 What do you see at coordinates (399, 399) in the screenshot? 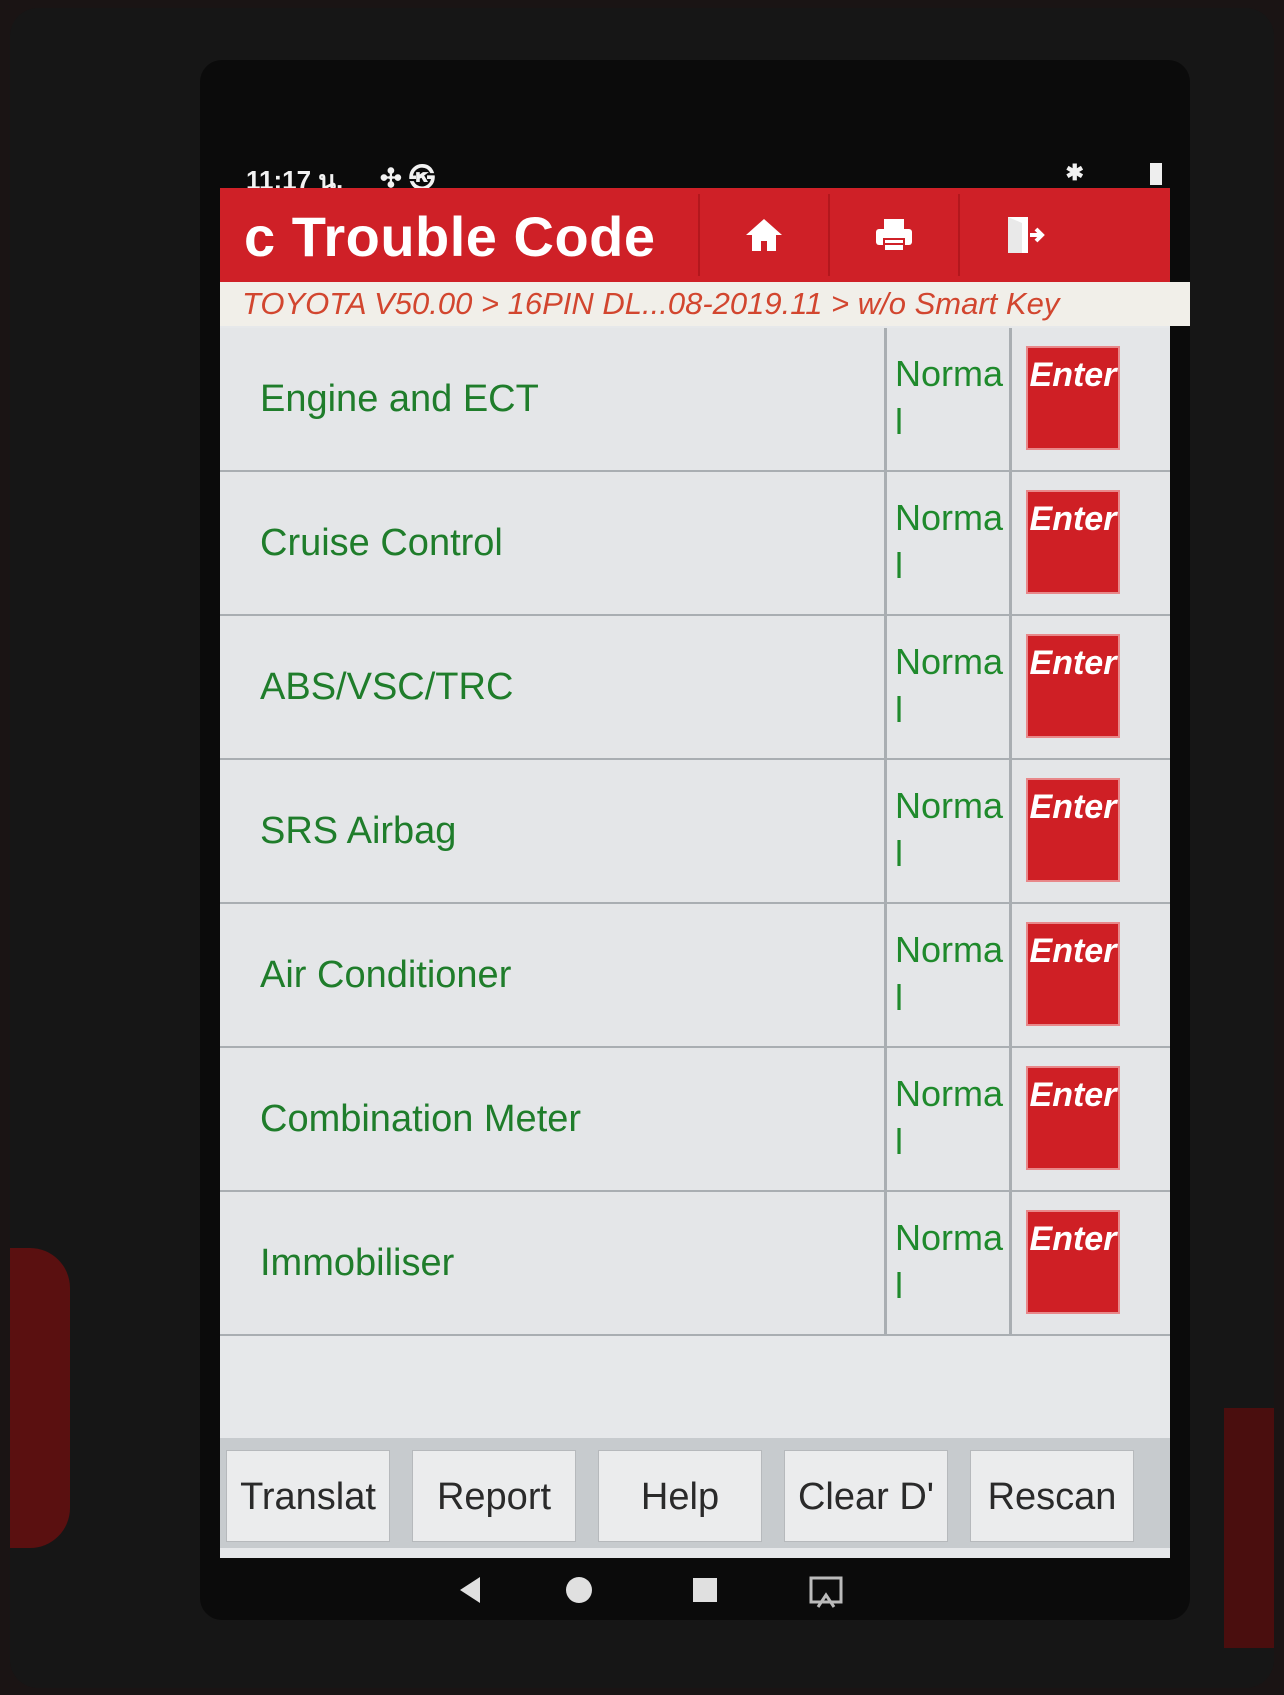
I see `system-name: Engine and ECT` at bounding box center [399, 399].